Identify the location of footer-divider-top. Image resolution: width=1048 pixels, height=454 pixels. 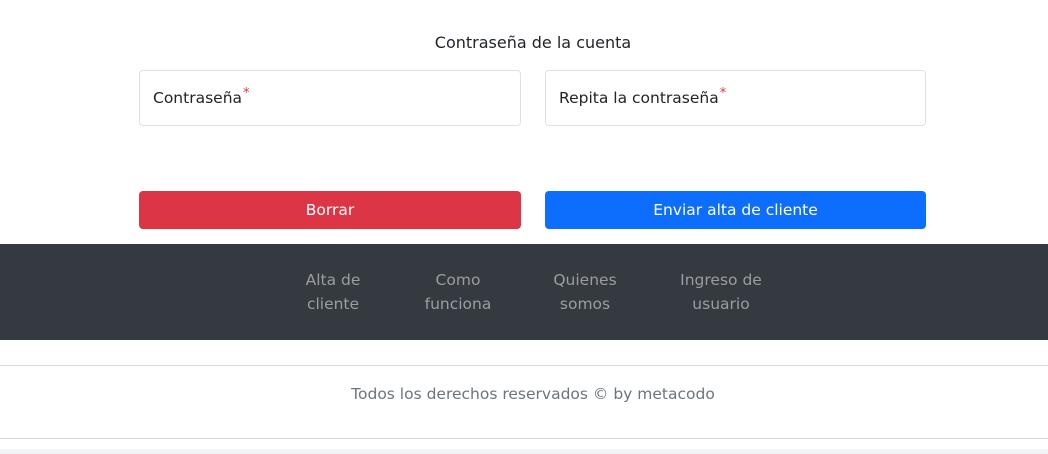
(524, 365).